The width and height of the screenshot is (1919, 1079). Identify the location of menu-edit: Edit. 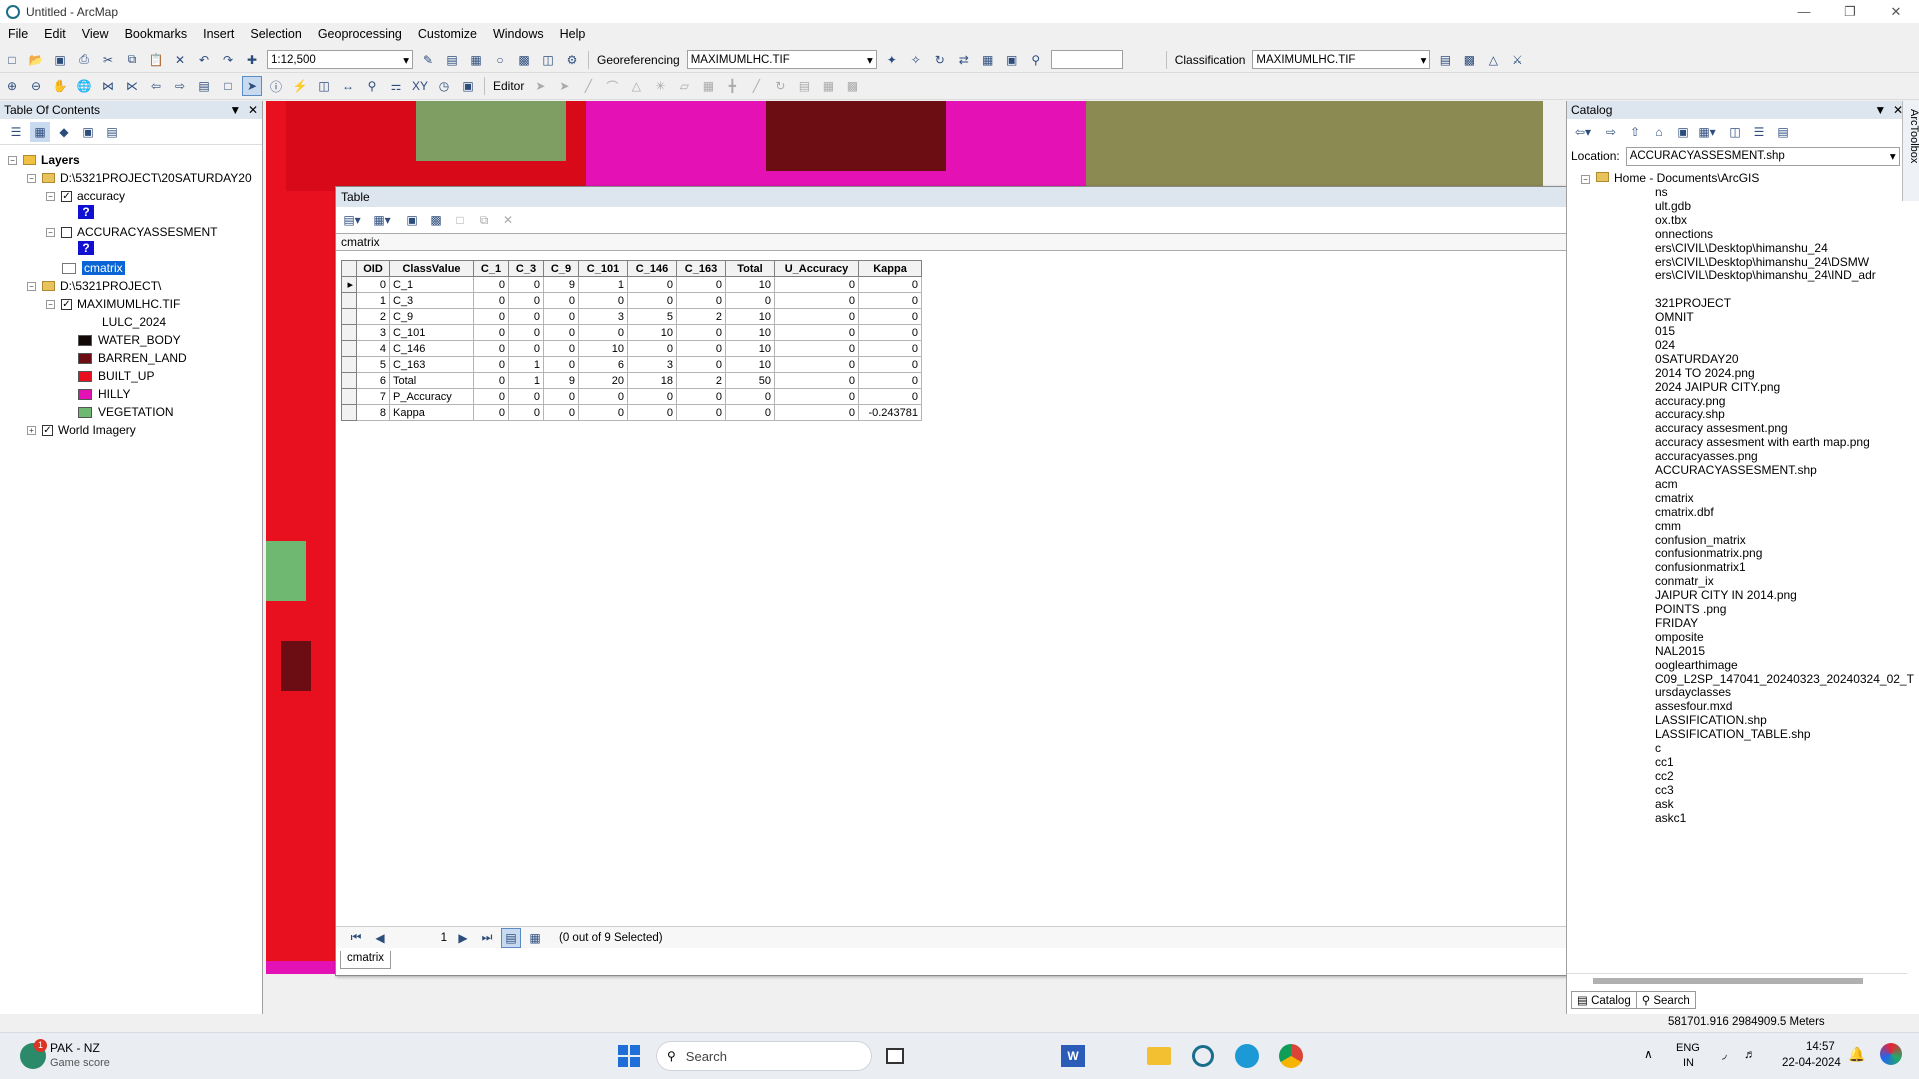
(55, 34).